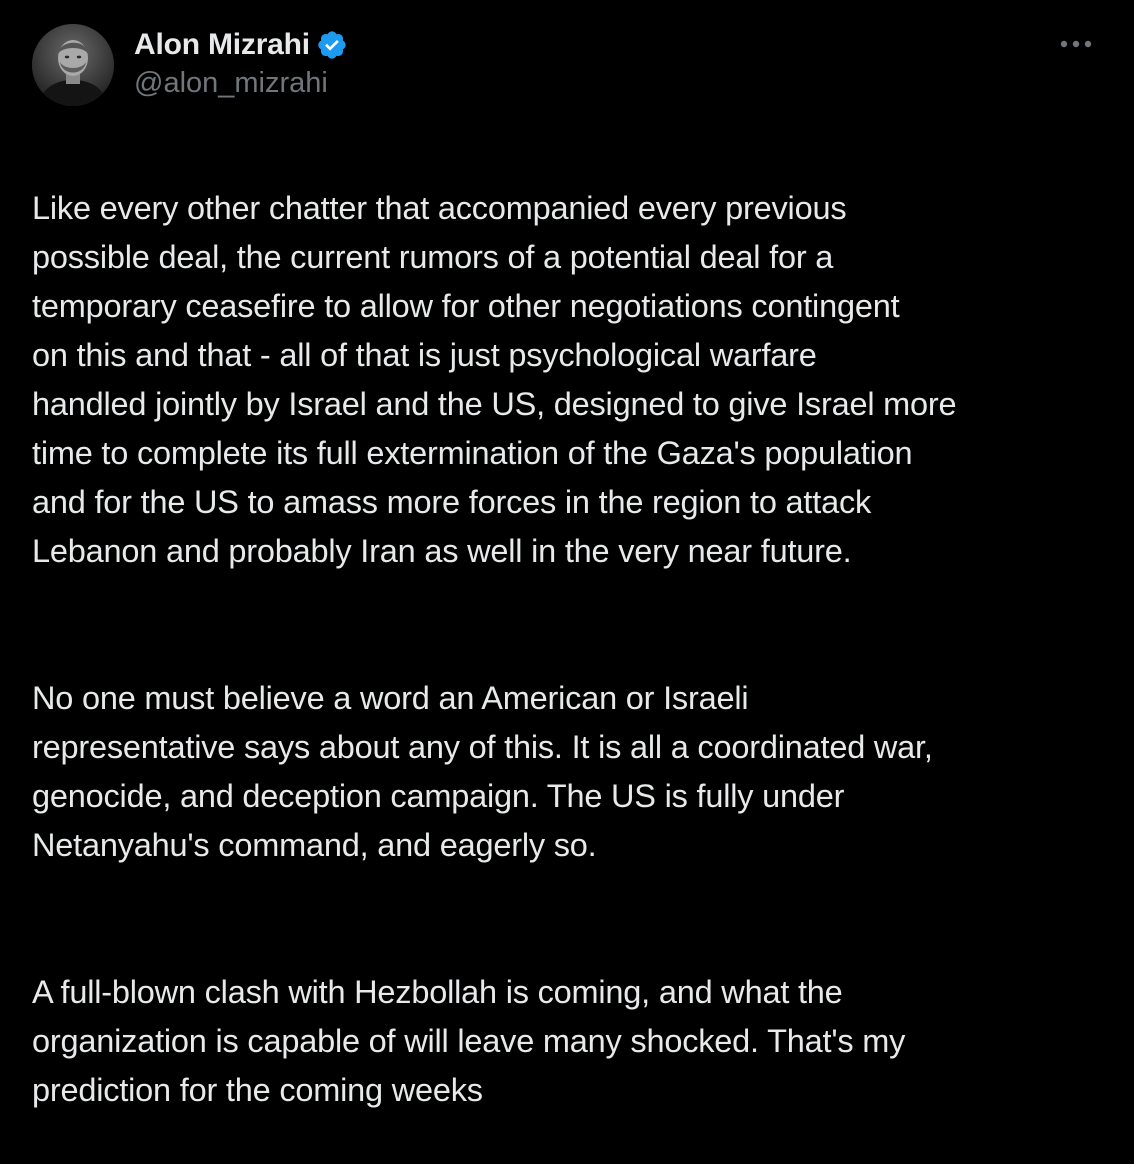 This screenshot has width=1134, height=1164. I want to click on user-handle: @alon_mizrahi, so click(241, 83).